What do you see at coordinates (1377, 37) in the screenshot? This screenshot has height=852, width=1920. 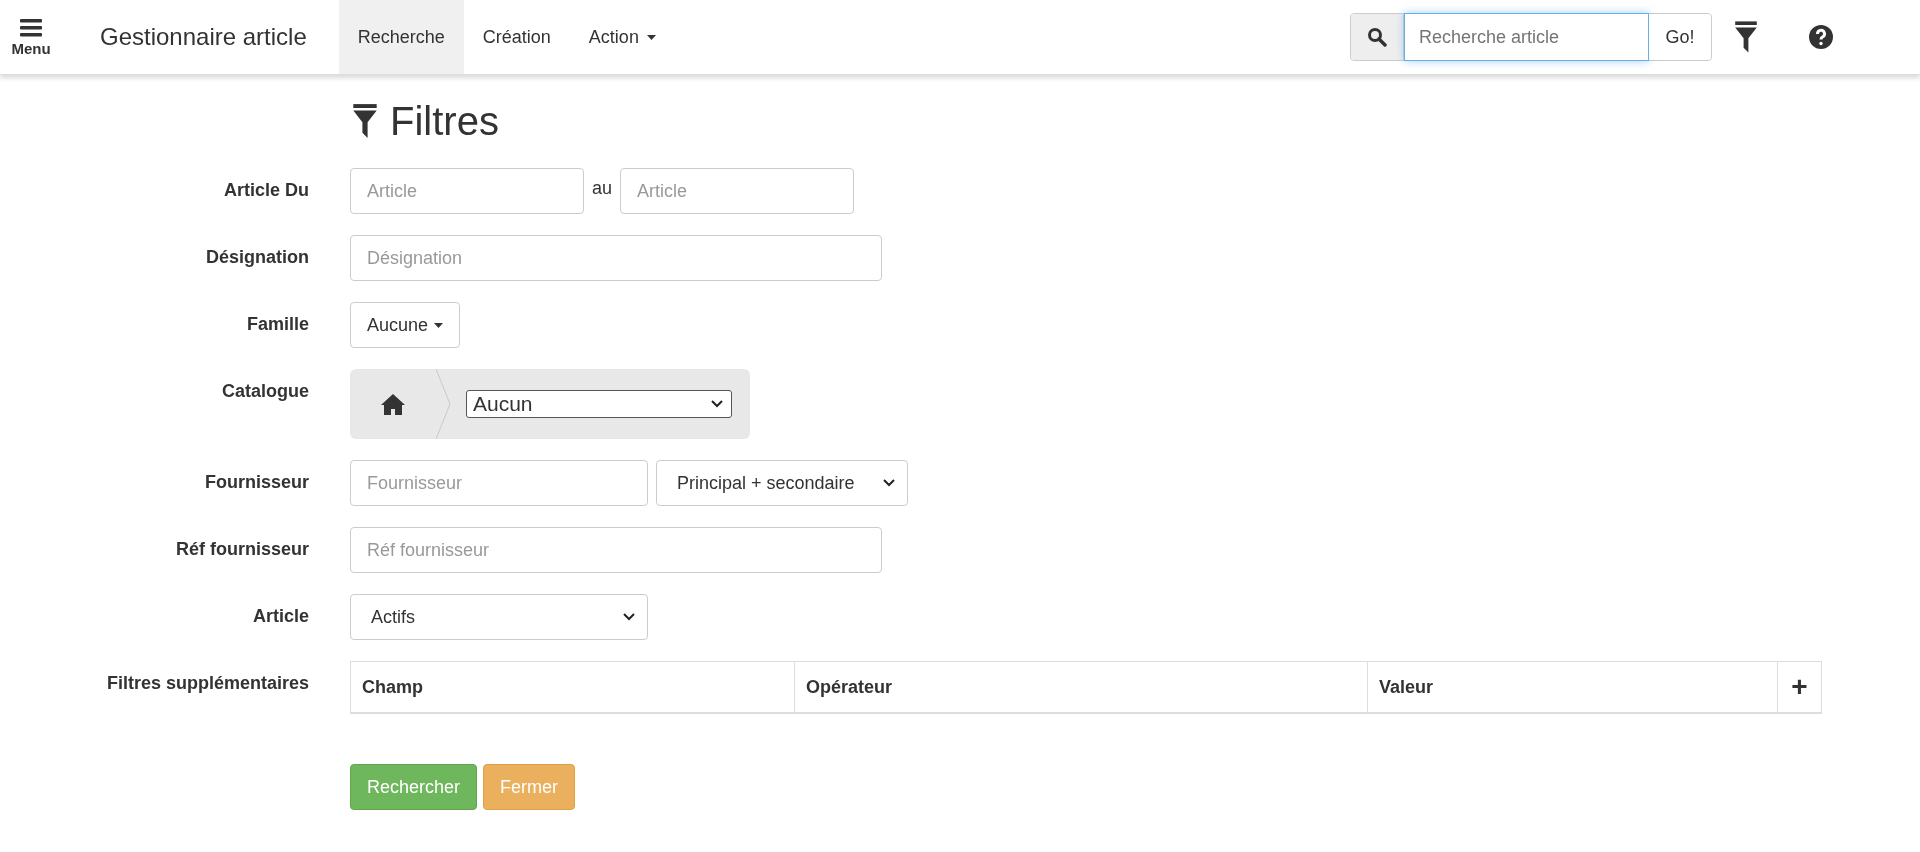 I see `search-icon` at bounding box center [1377, 37].